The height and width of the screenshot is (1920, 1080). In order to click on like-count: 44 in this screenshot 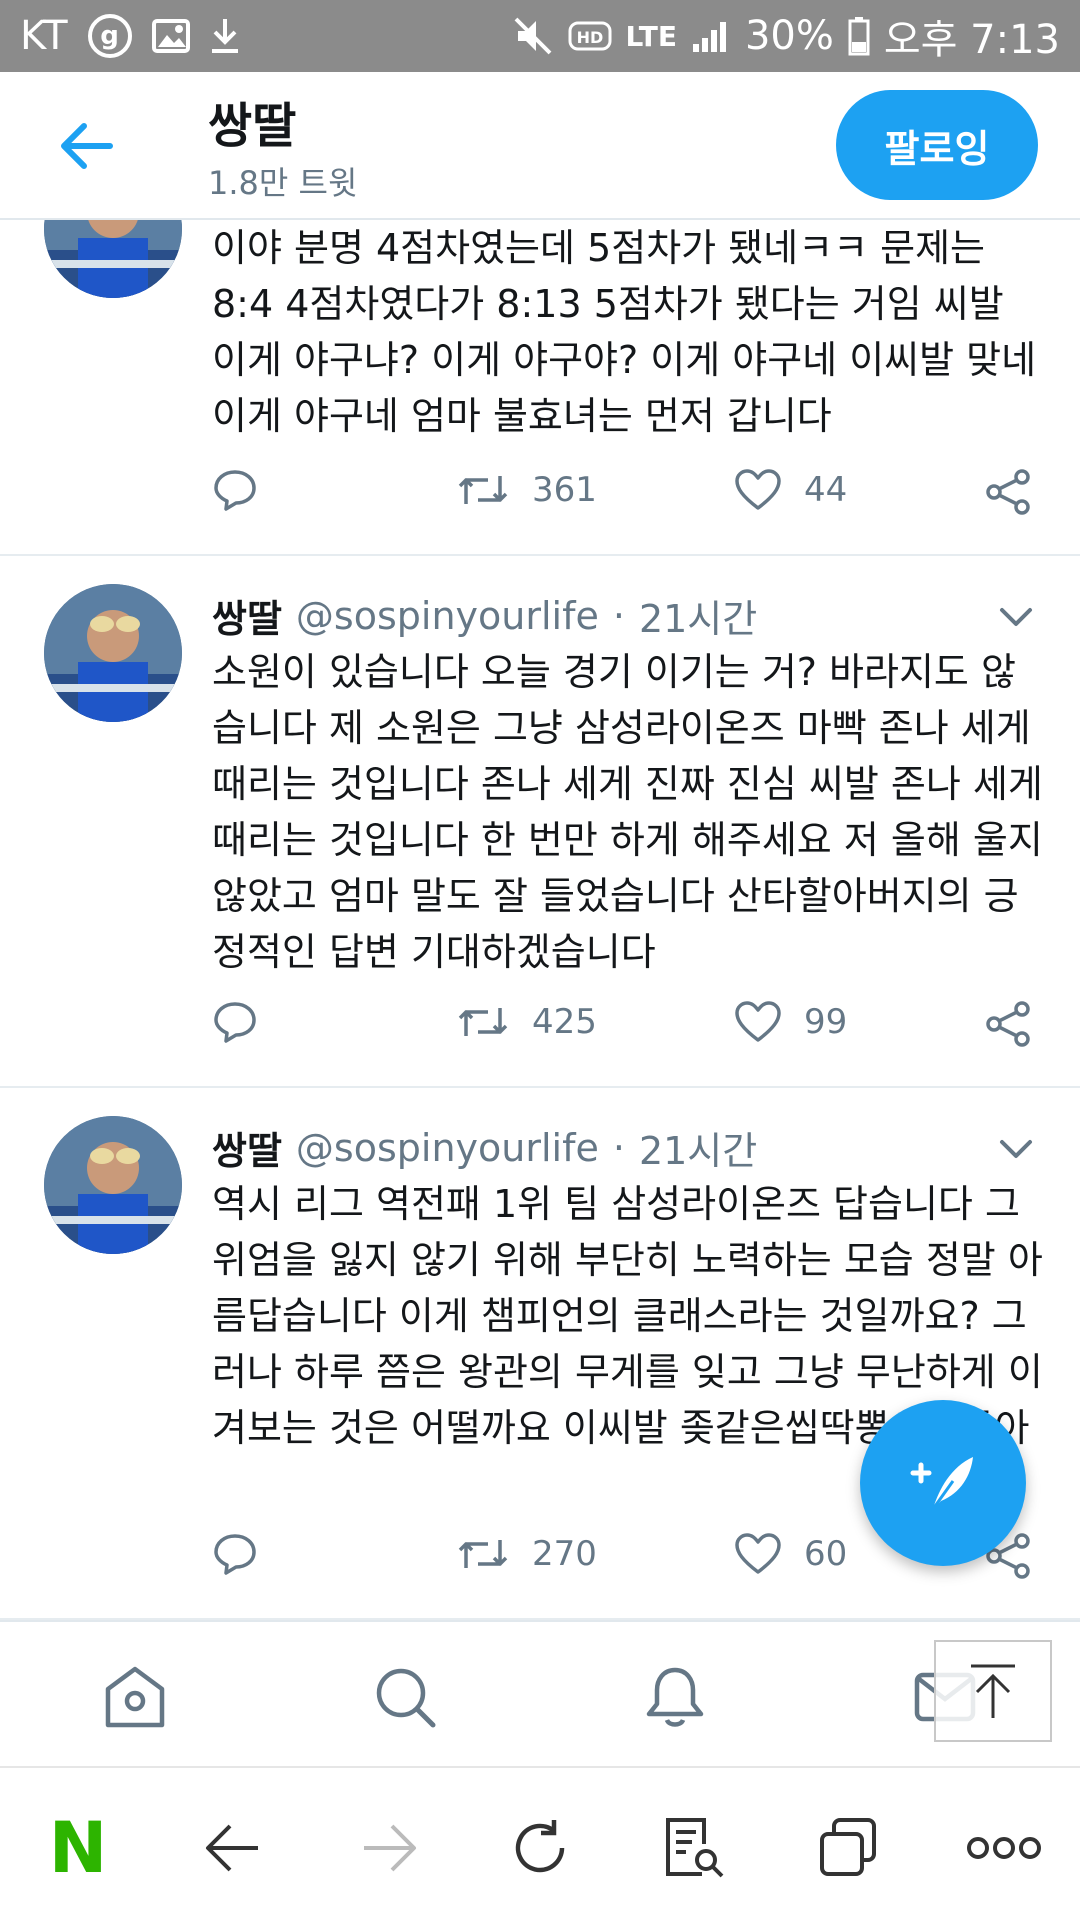, I will do `click(826, 490)`.